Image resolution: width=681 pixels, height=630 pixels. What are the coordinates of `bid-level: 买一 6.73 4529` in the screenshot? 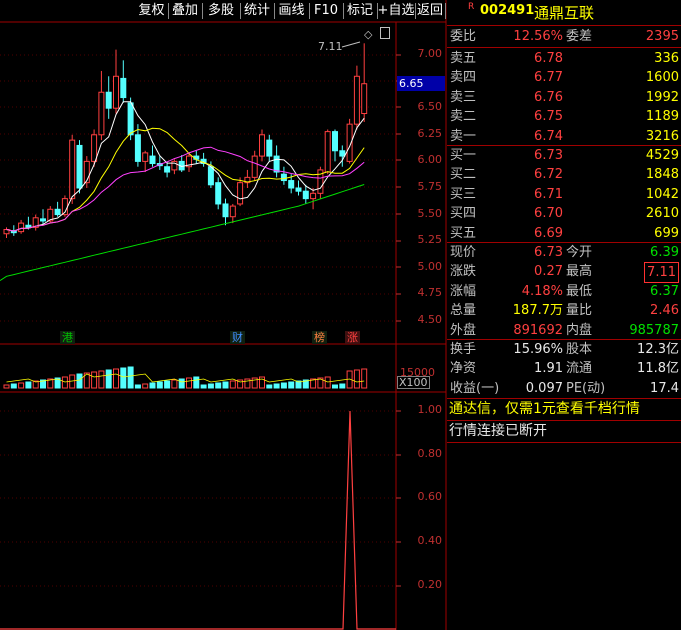 It's located at (564, 155).